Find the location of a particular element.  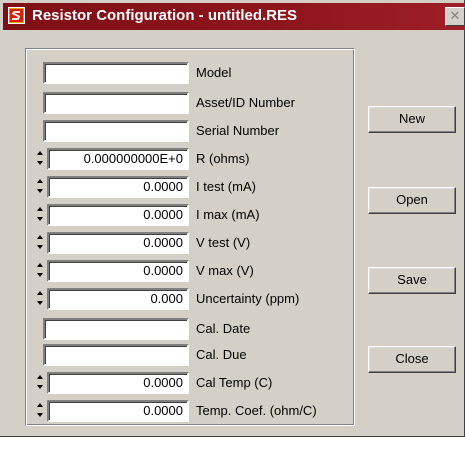

window-title: Resistor Configuration - untitled.RES is located at coordinates (164, 15).